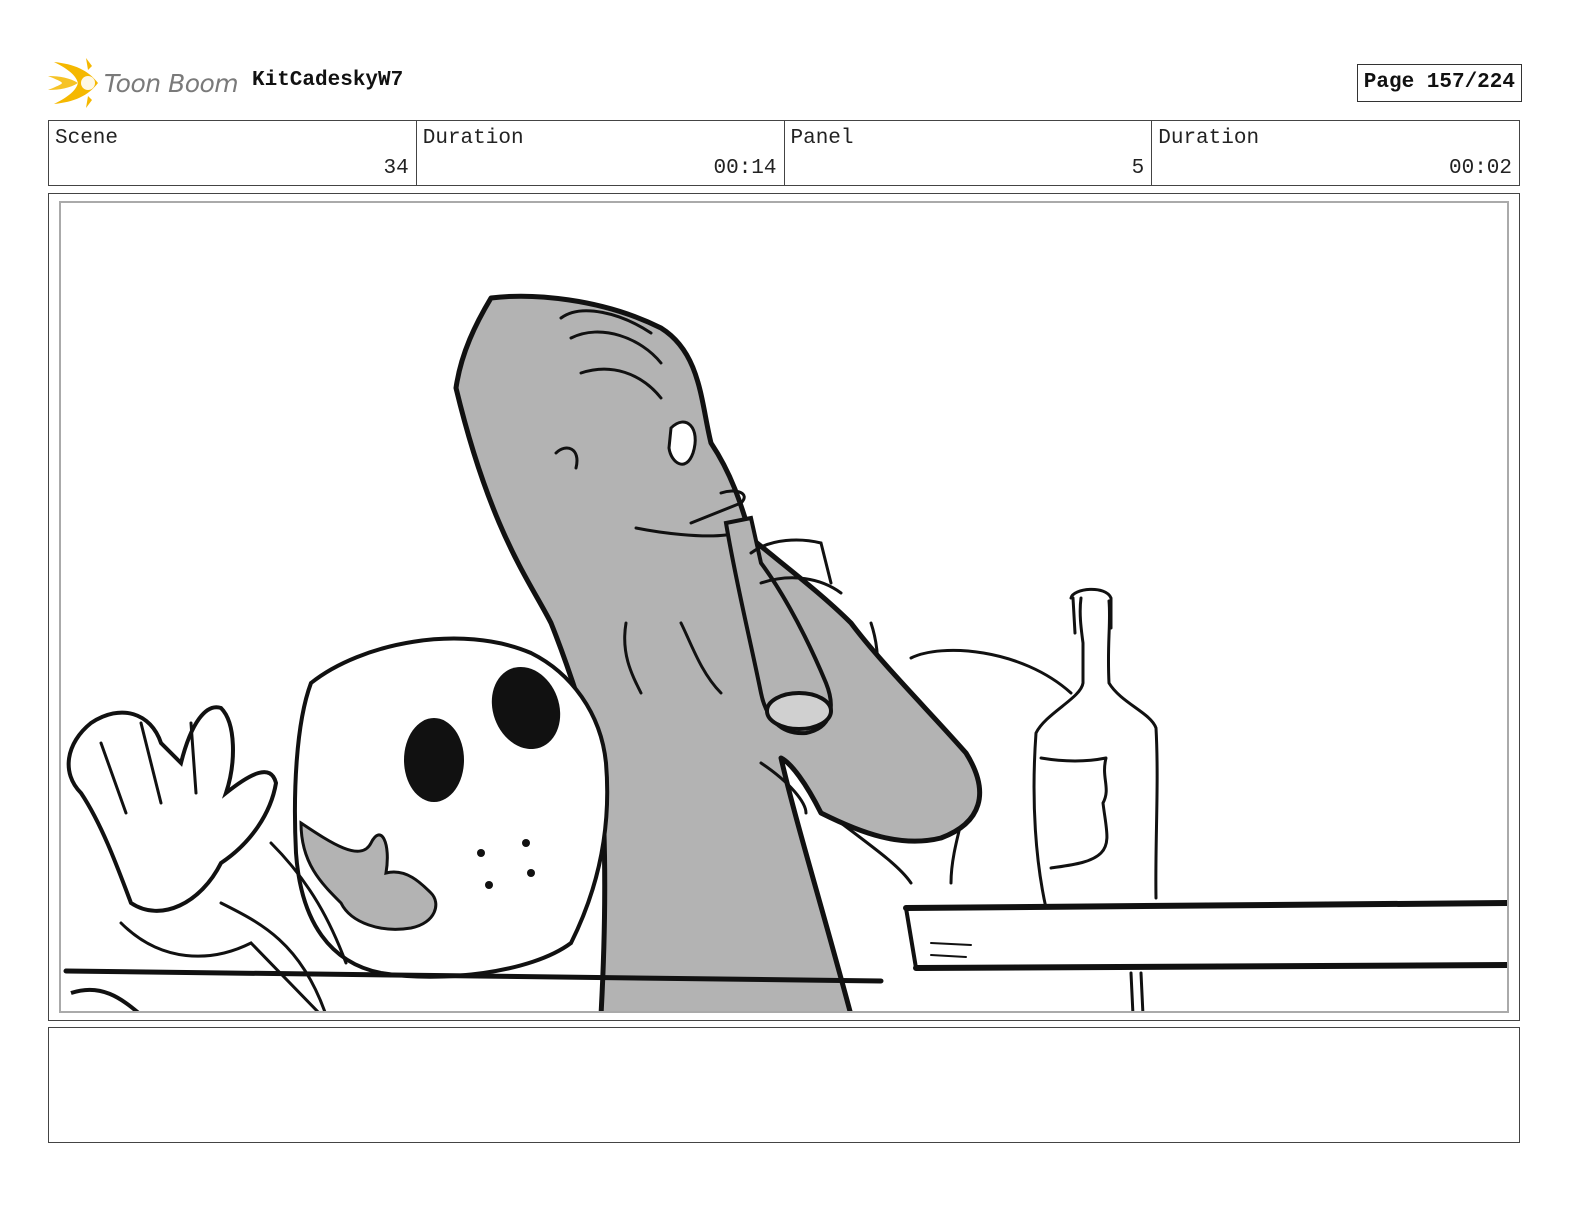 The width and height of the screenshot is (1582, 1225). Describe the element at coordinates (1335, 153) in the screenshot. I see `panel-duration-cell: Duration 00:02` at that location.